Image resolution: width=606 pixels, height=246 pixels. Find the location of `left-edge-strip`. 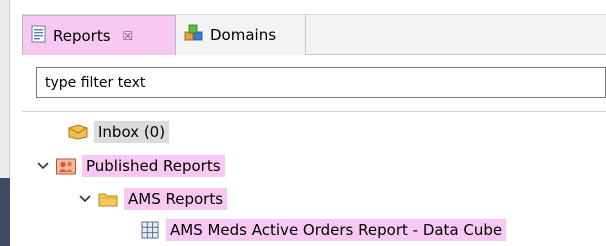

left-edge-strip is located at coordinates (5, 123).